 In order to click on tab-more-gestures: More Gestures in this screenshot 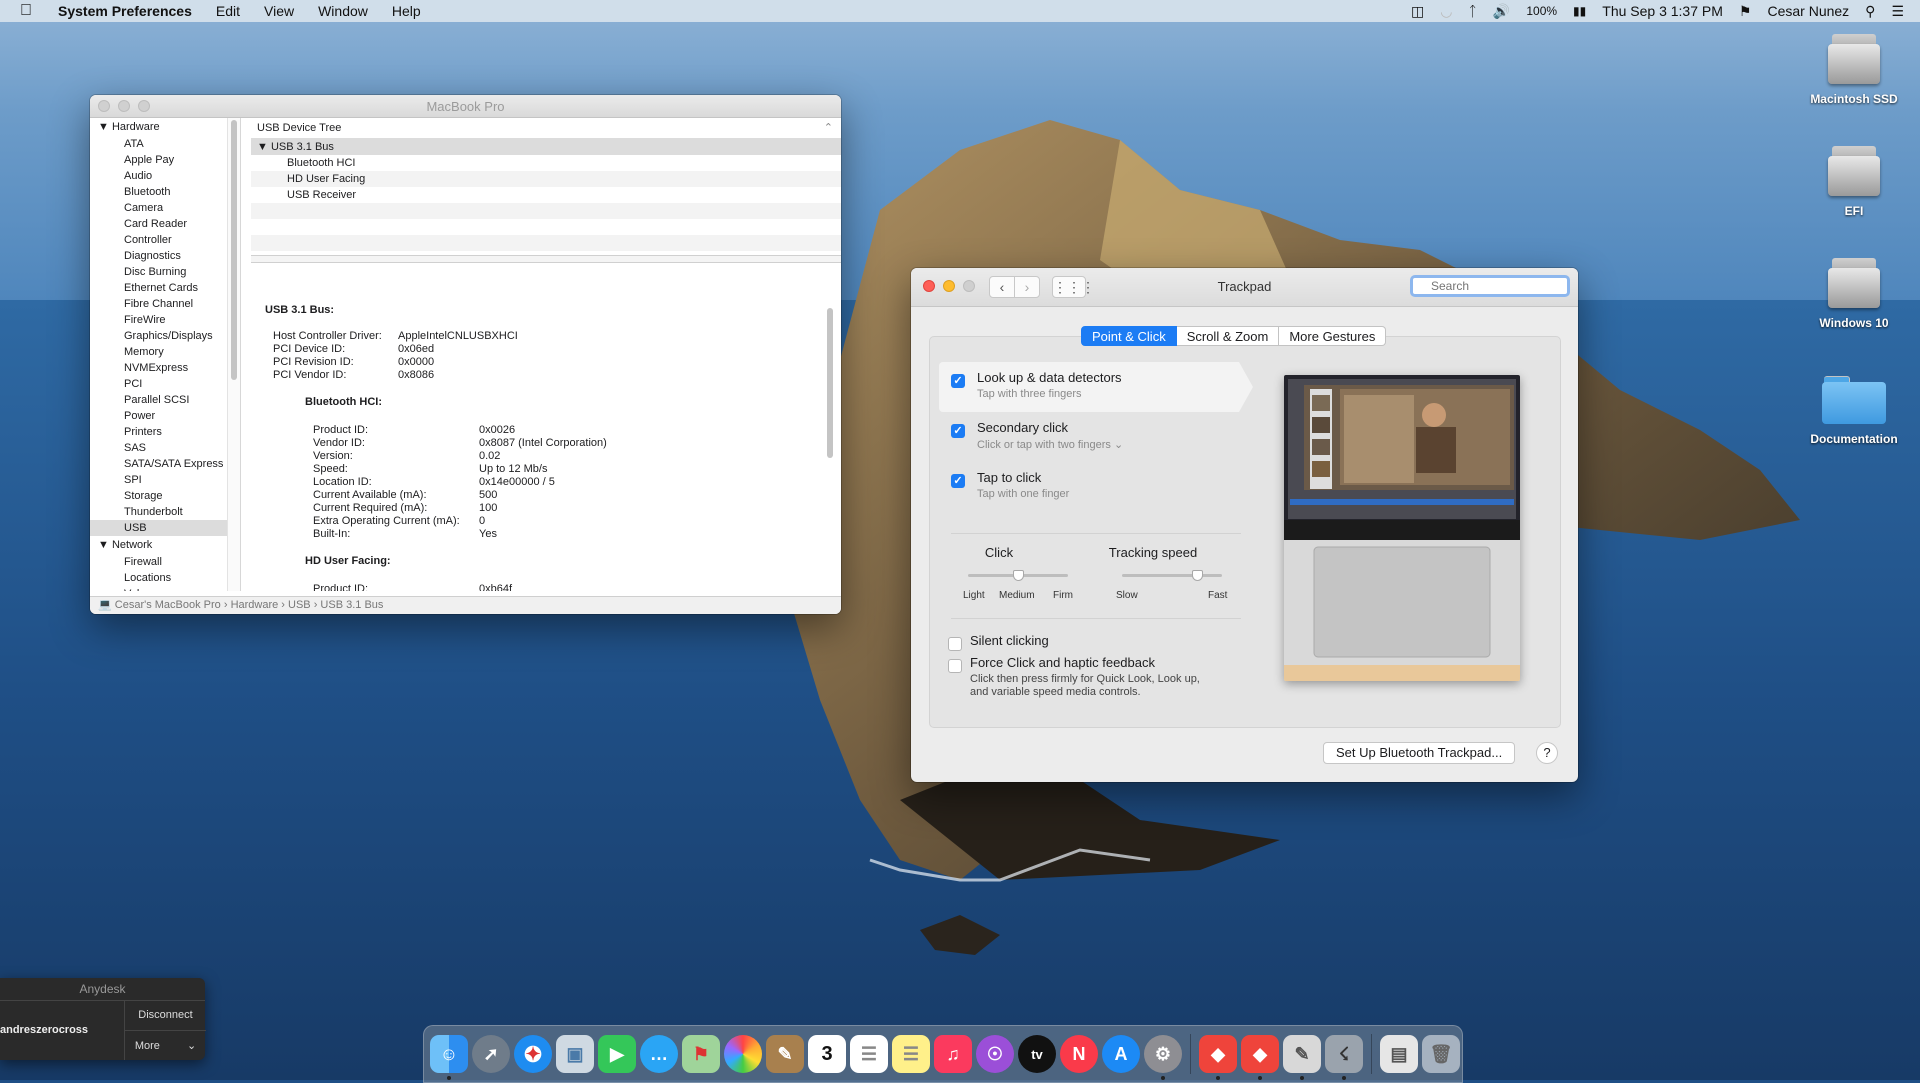, I will do `click(1333, 336)`.